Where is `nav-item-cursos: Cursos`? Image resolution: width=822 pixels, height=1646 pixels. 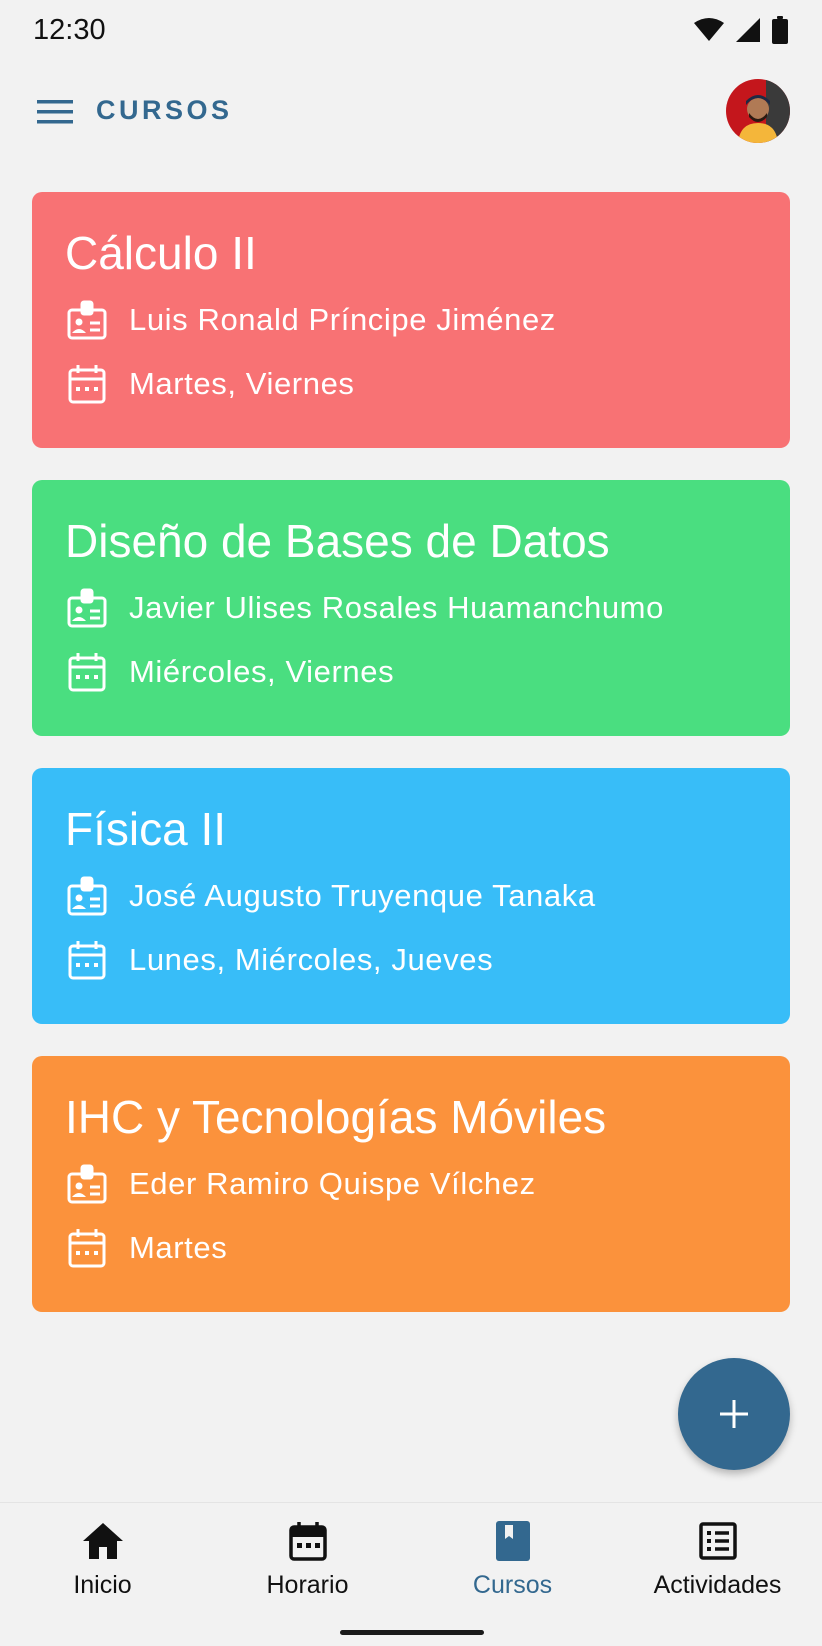
nav-item-cursos: Cursos is located at coordinates (512, 1559).